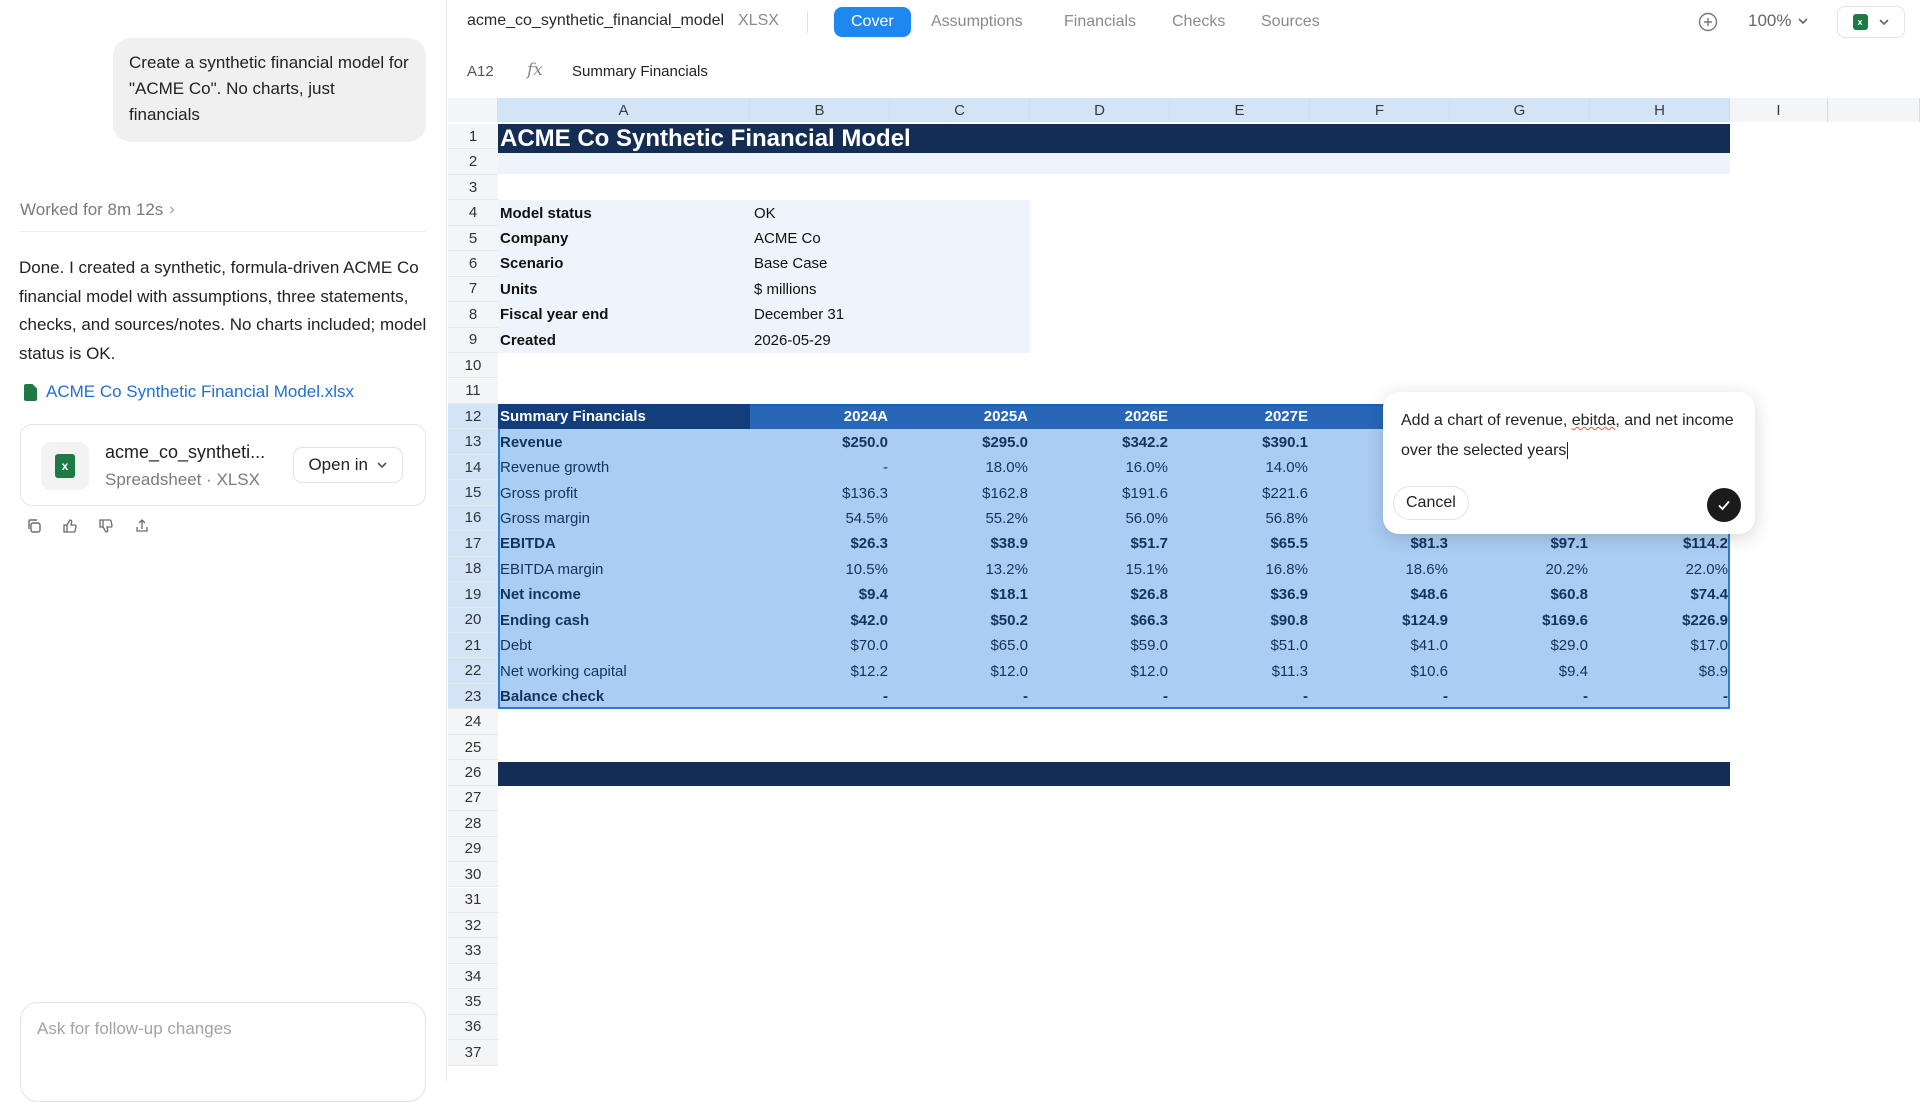  I want to click on summary-value-cell: 16.0%, so click(1100, 467).